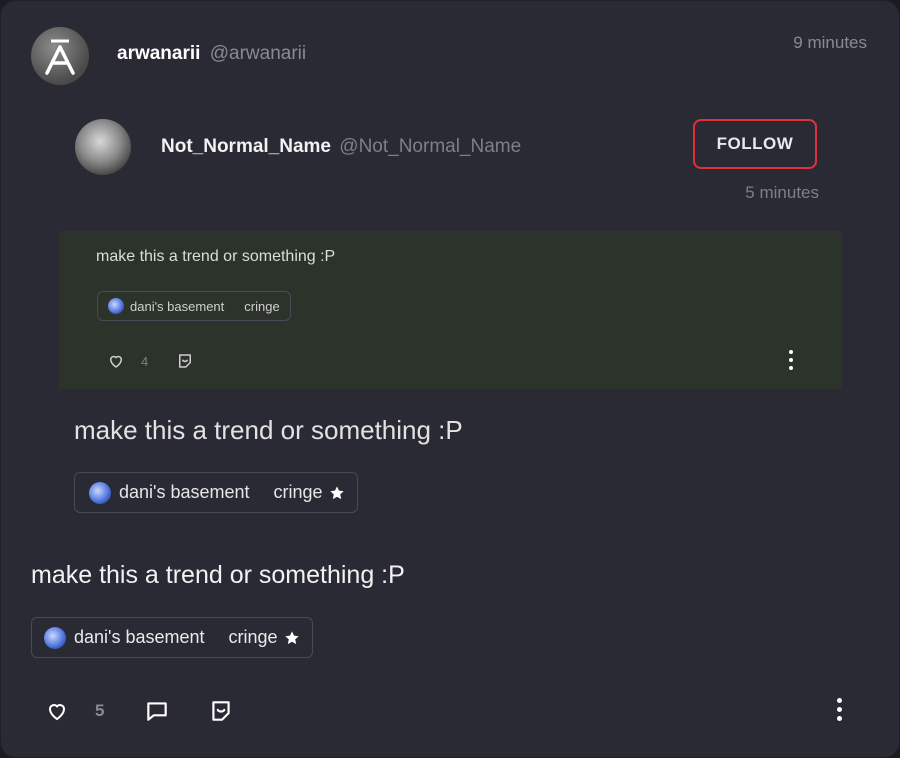 This screenshot has height=758, width=900. Describe the element at coordinates (157, 711) in the screenshot. I see `comment-icon` at that location.